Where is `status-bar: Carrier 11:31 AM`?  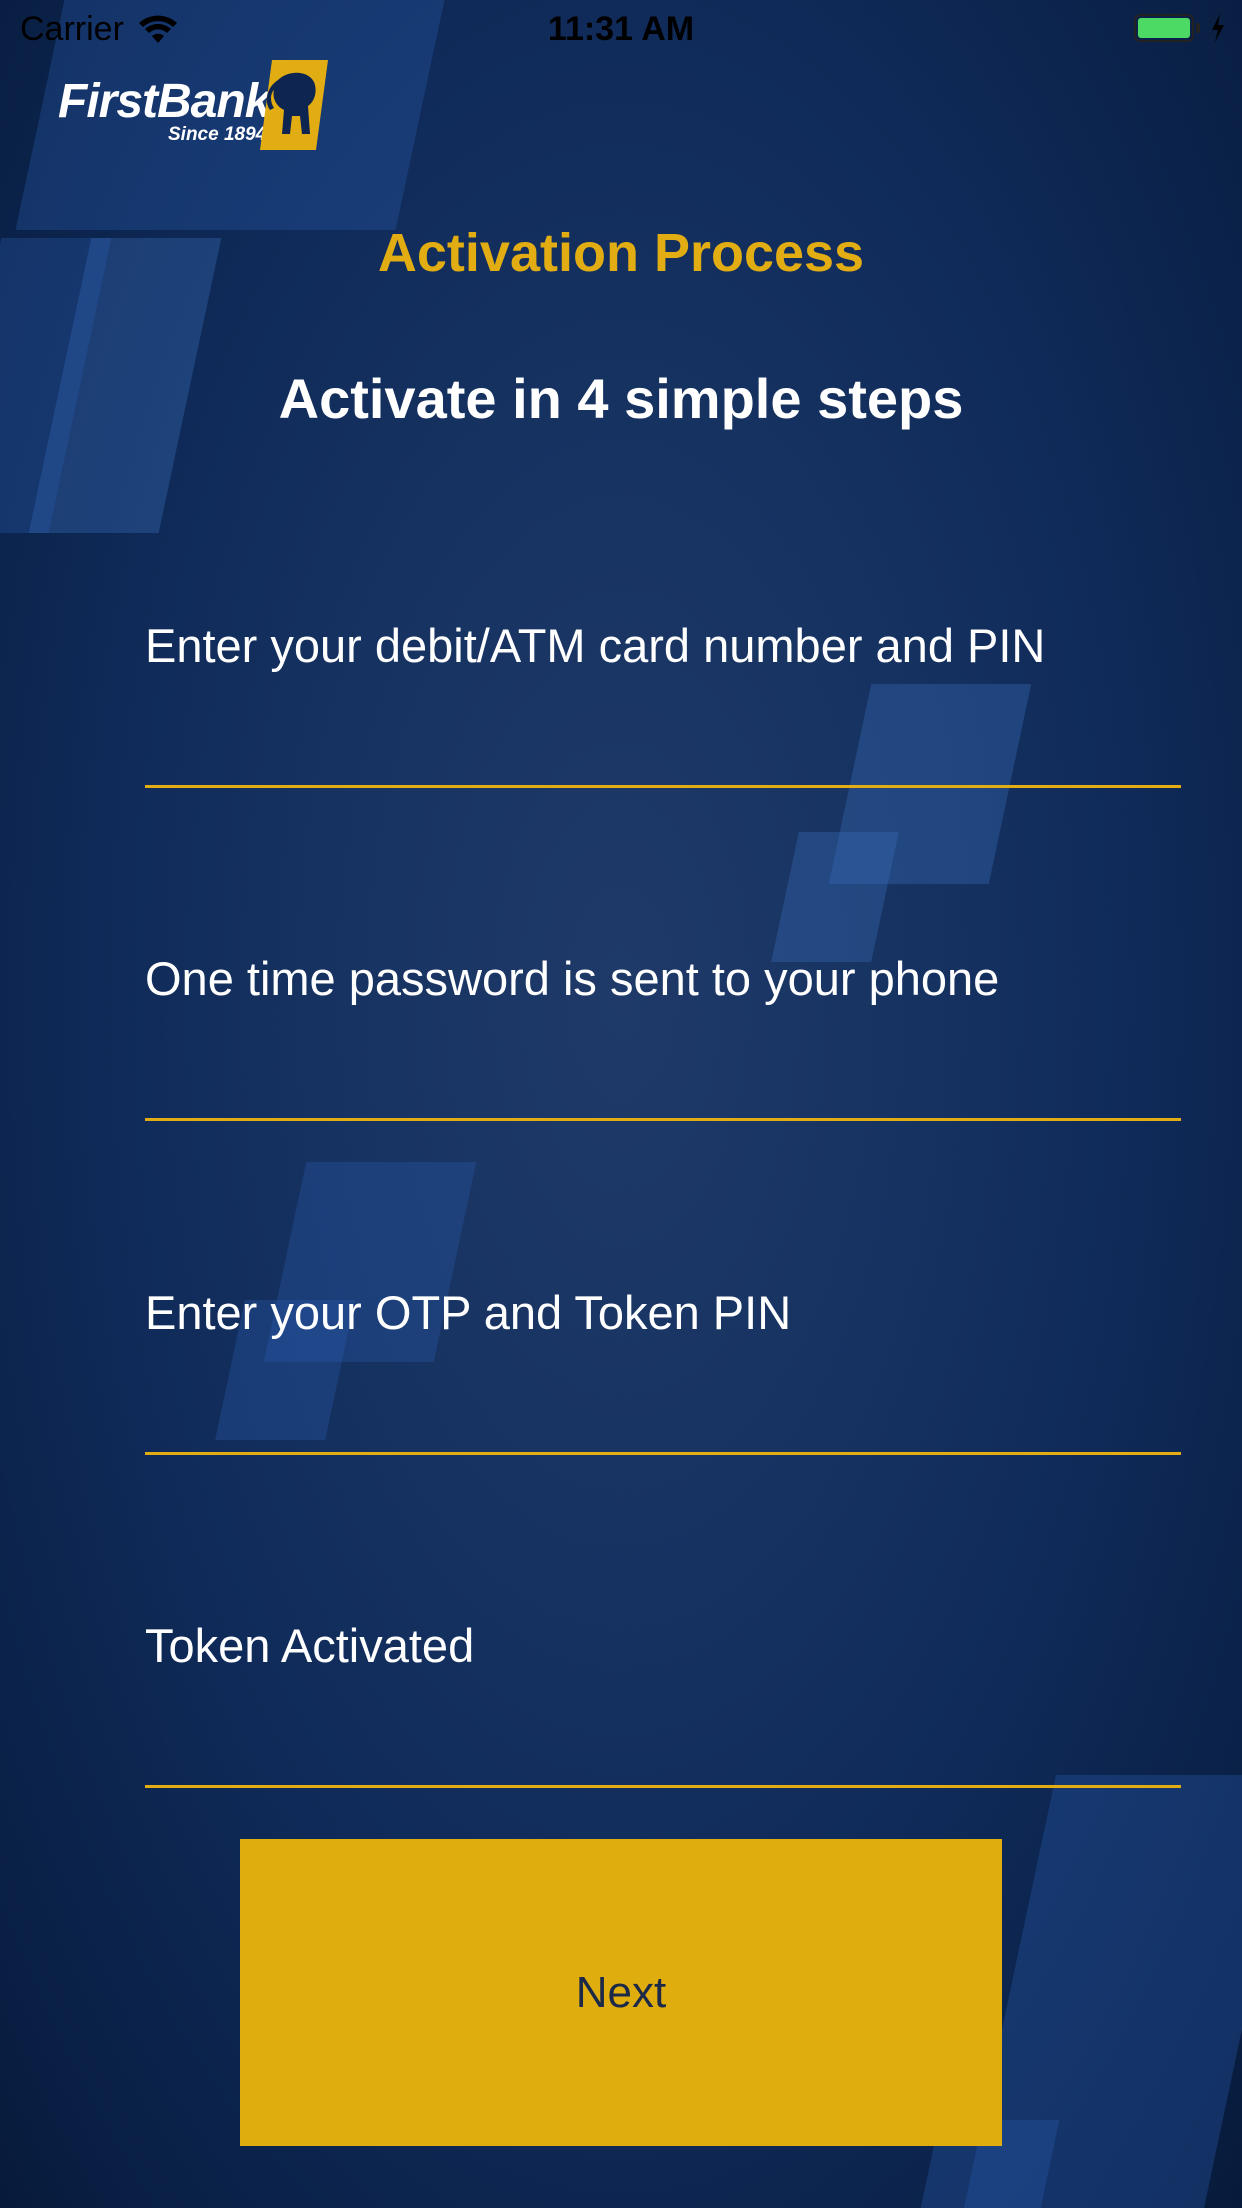
status-bar: Carrier 11:31 AM is located at coordinates (621, 30).